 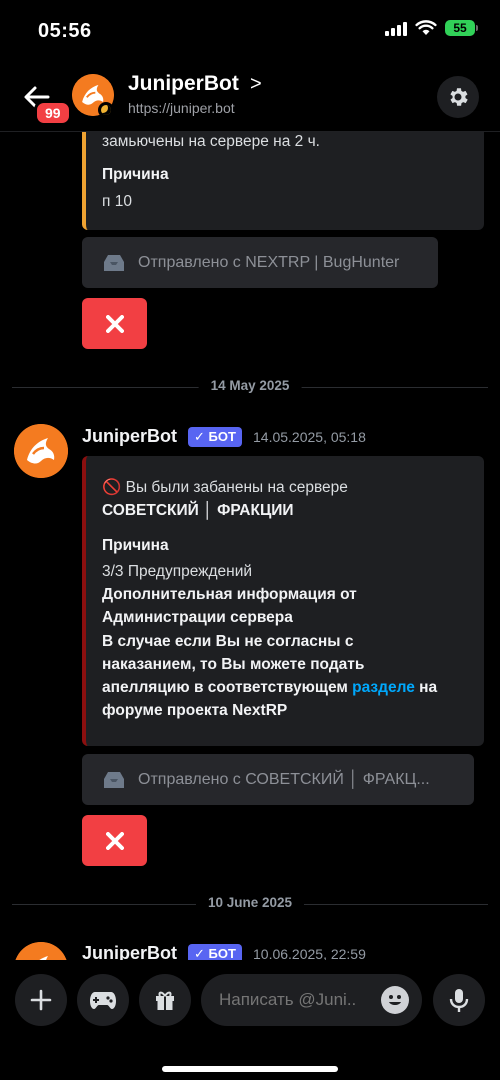 I want to click on plus-icon, so click(x=41, y=1000).